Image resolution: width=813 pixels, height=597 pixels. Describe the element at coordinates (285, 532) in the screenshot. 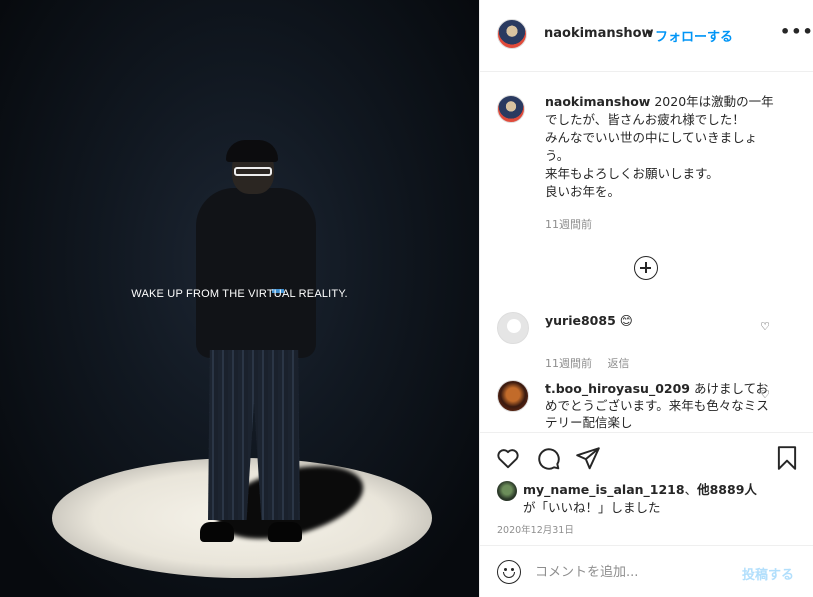

I see `right-shoe` at that location.